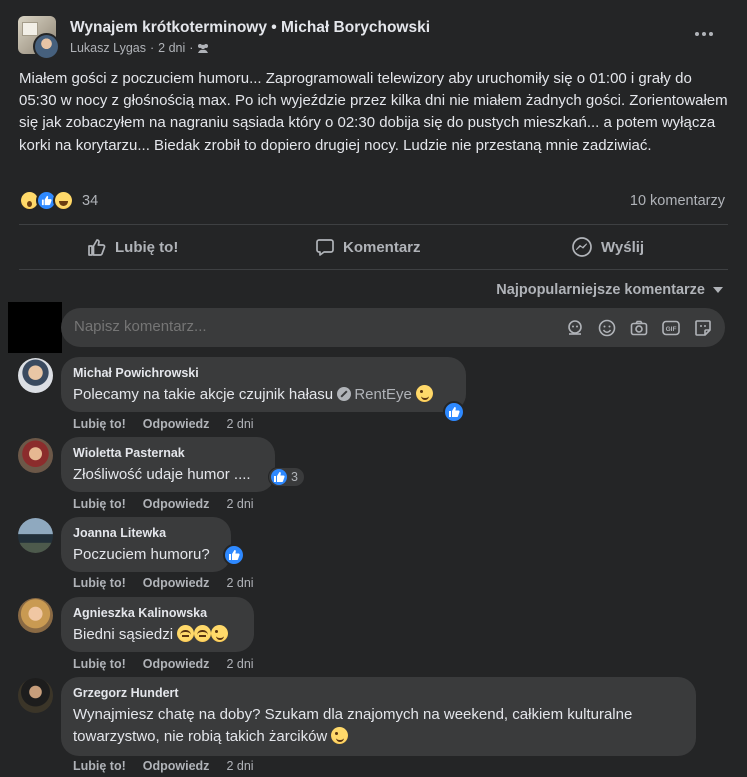  What do you see at coordinates (263, 373) in the screenshot?
I see `commenter-name: Michał Powichrowski` at bounding box center [263, 373].